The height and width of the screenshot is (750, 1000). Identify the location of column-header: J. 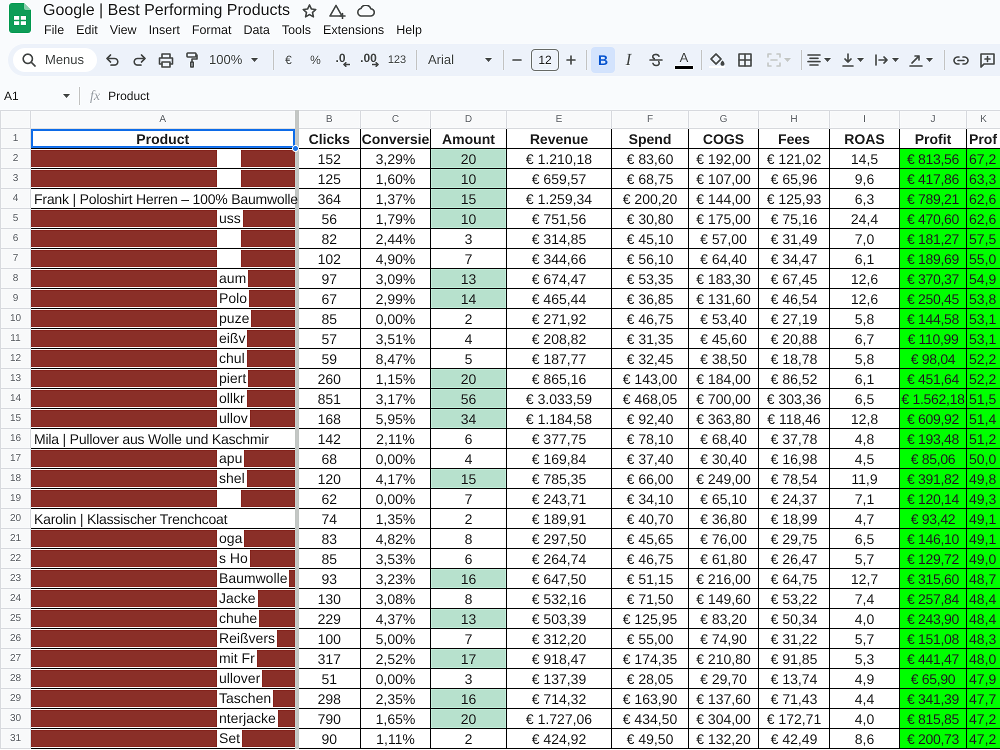
(933, 119).